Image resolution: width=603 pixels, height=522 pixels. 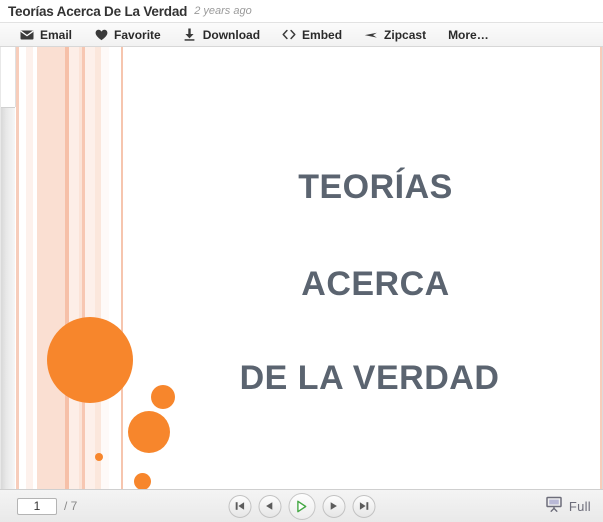 What do you see at coordinates (37, 506) in the screenshot?
I see `page-number-input` at bounding box center [37, 506].